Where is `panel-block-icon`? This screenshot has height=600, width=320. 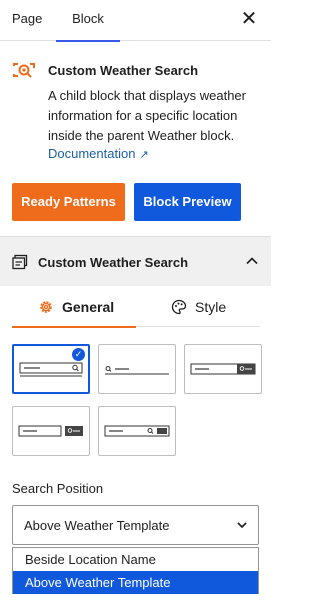
panel-block-icon is located at coordinates (20, 262).